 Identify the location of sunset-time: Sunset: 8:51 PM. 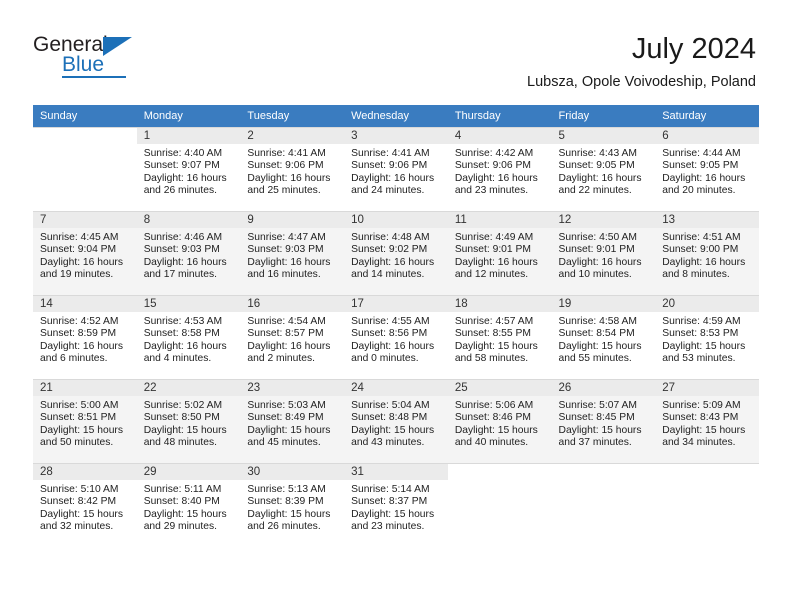
(78, 418).